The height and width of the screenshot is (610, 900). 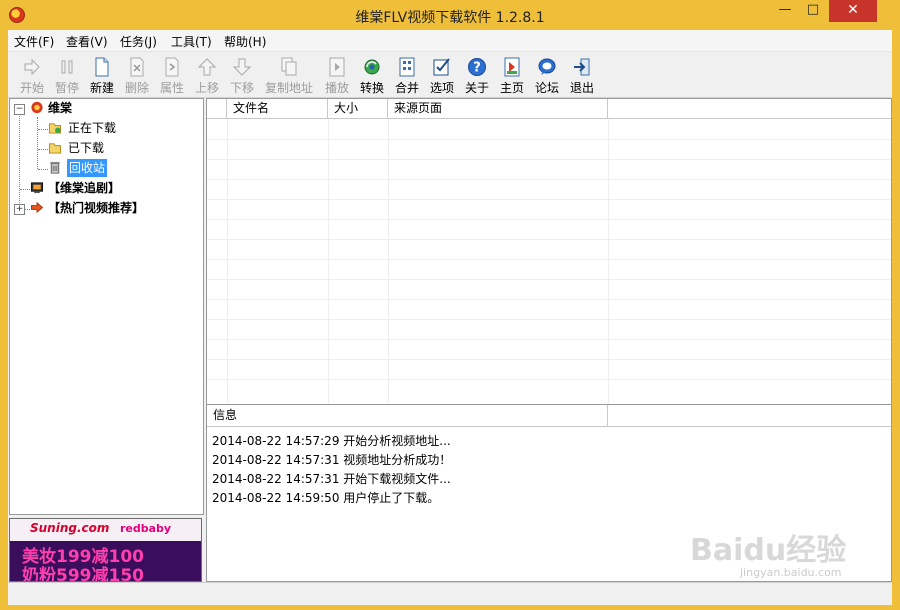 I want to click on column-header-filler, so click(x=749, y=109).